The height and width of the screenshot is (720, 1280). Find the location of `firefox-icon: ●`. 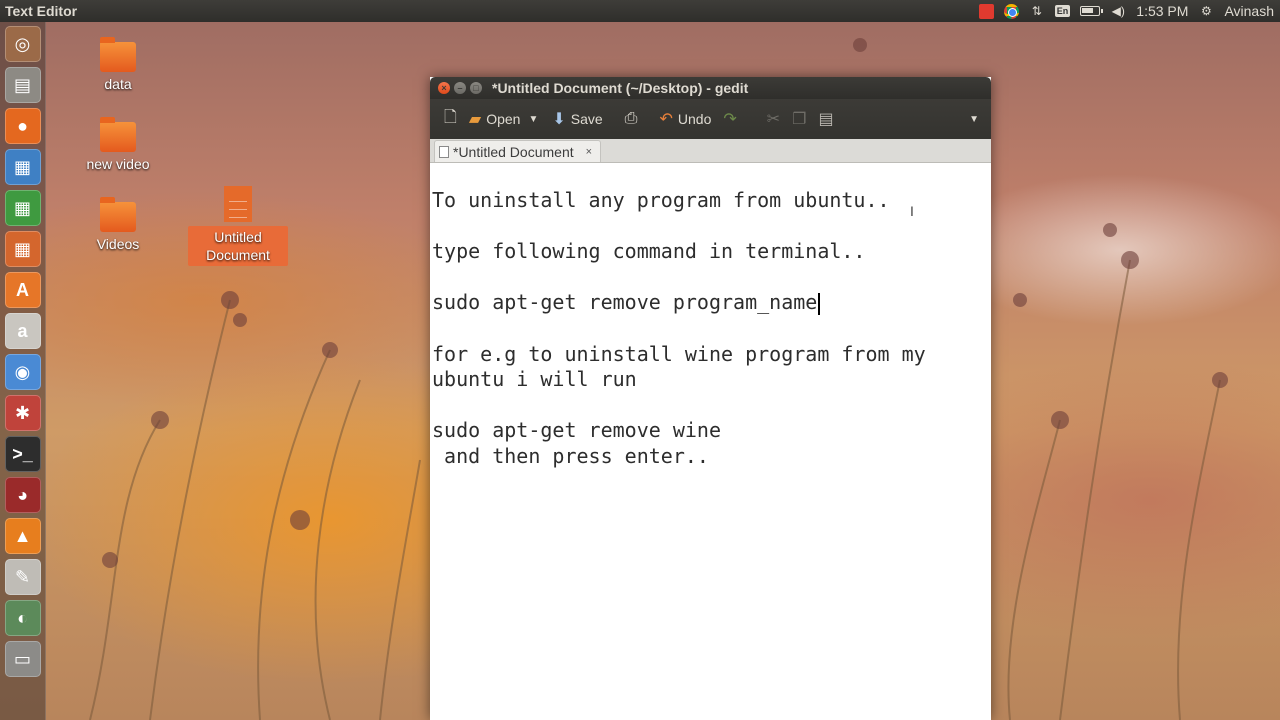

firefox-icon: ● is located at coordinates (22, 126).